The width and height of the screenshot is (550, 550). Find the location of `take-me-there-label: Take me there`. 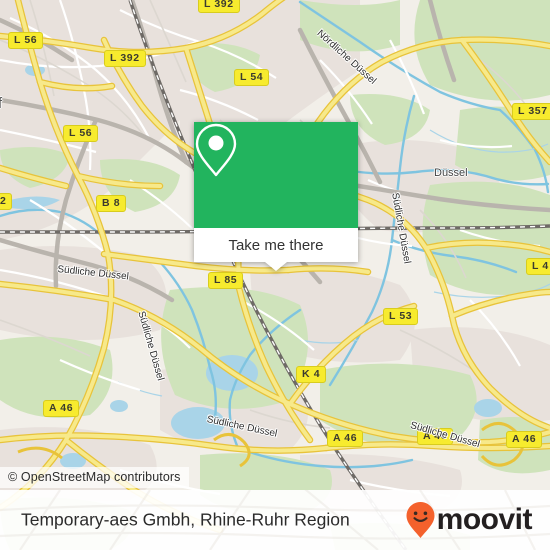

take-me-there-label: Take me there is located at coordinates (276, 245).